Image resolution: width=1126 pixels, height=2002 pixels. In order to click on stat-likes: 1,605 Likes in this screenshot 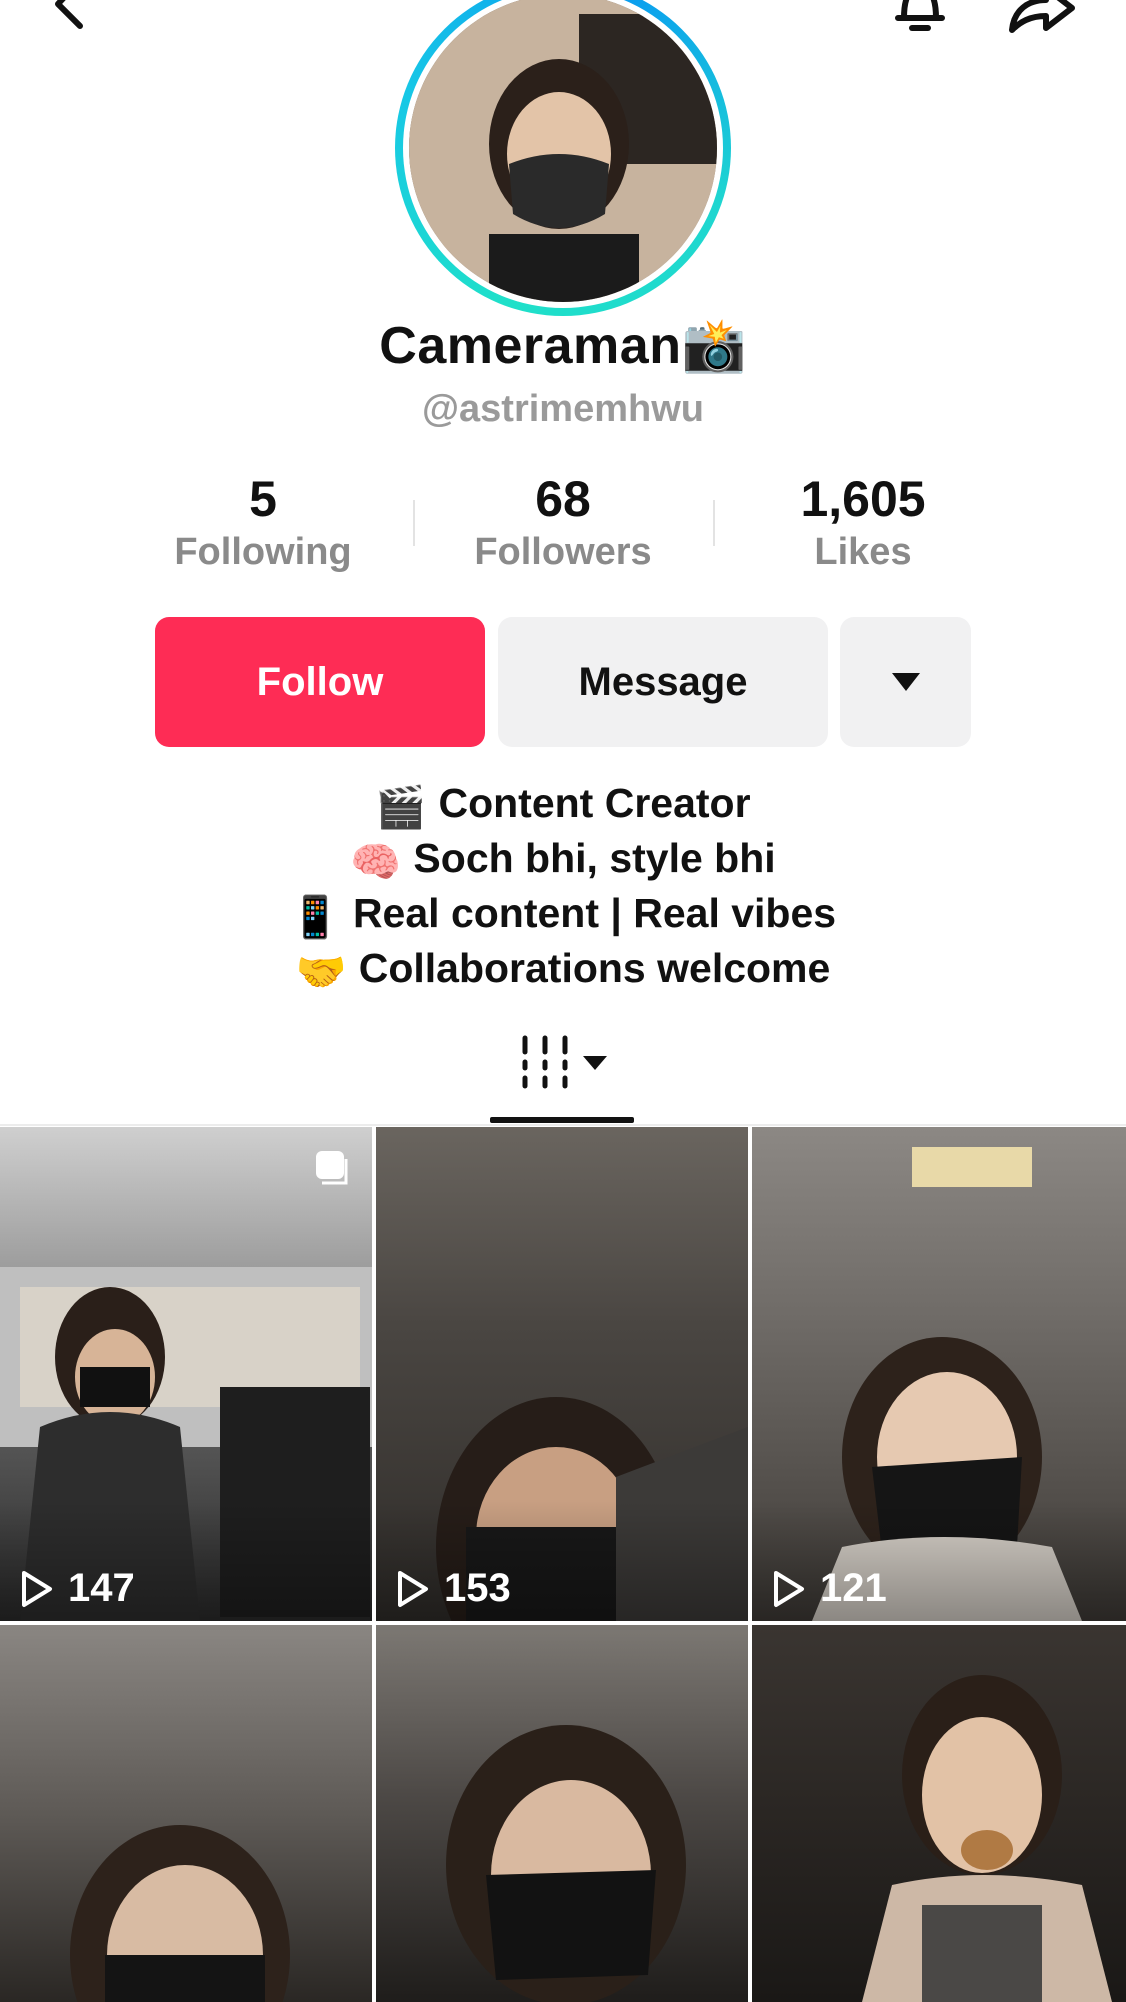, I will do `click(863, 523)`.